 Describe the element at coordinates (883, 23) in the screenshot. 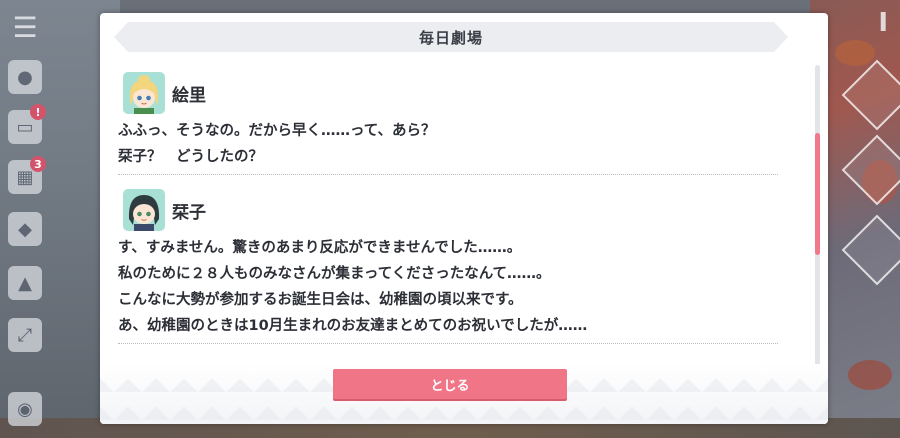

I see `right-corner-icon: Ⅰ` at that location.